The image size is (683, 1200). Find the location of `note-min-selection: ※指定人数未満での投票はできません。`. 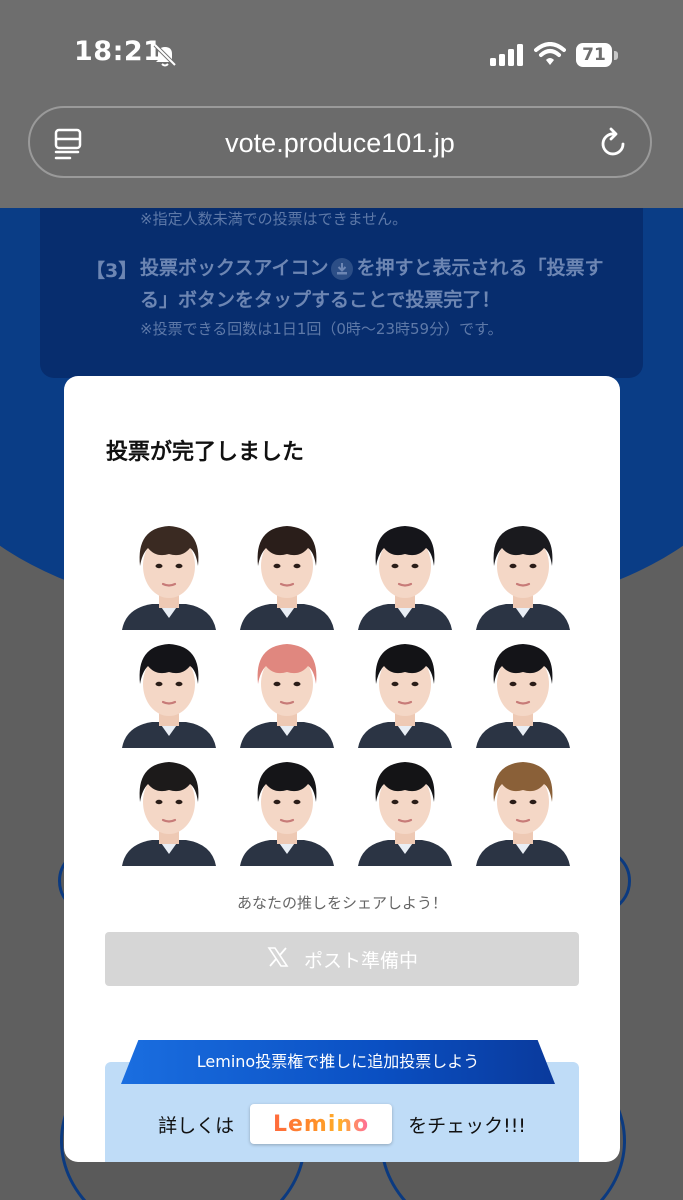

note-min-selection: ※指定人数未満での投票はできません。 is located at coordinates (274, 219).